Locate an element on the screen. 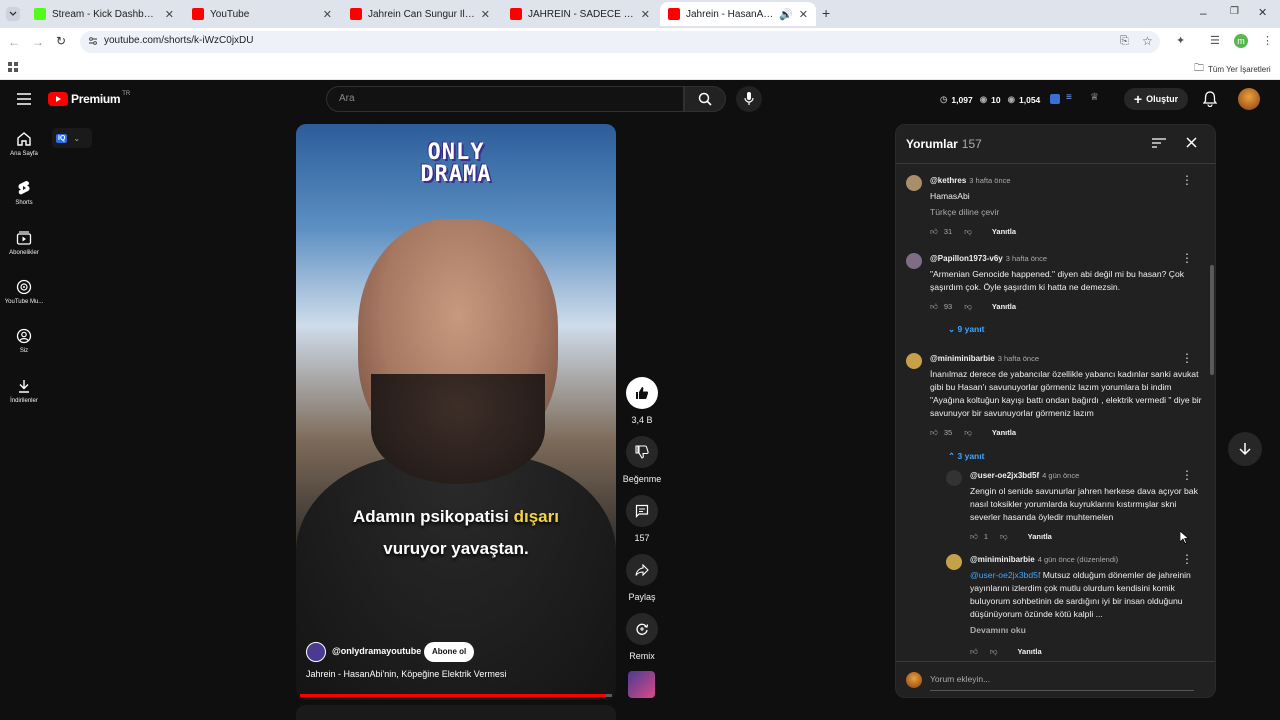 The image size is (1280, 720). reply-time: 4 gün önce (düzenlendi) is located at coordinates (1078, 559).